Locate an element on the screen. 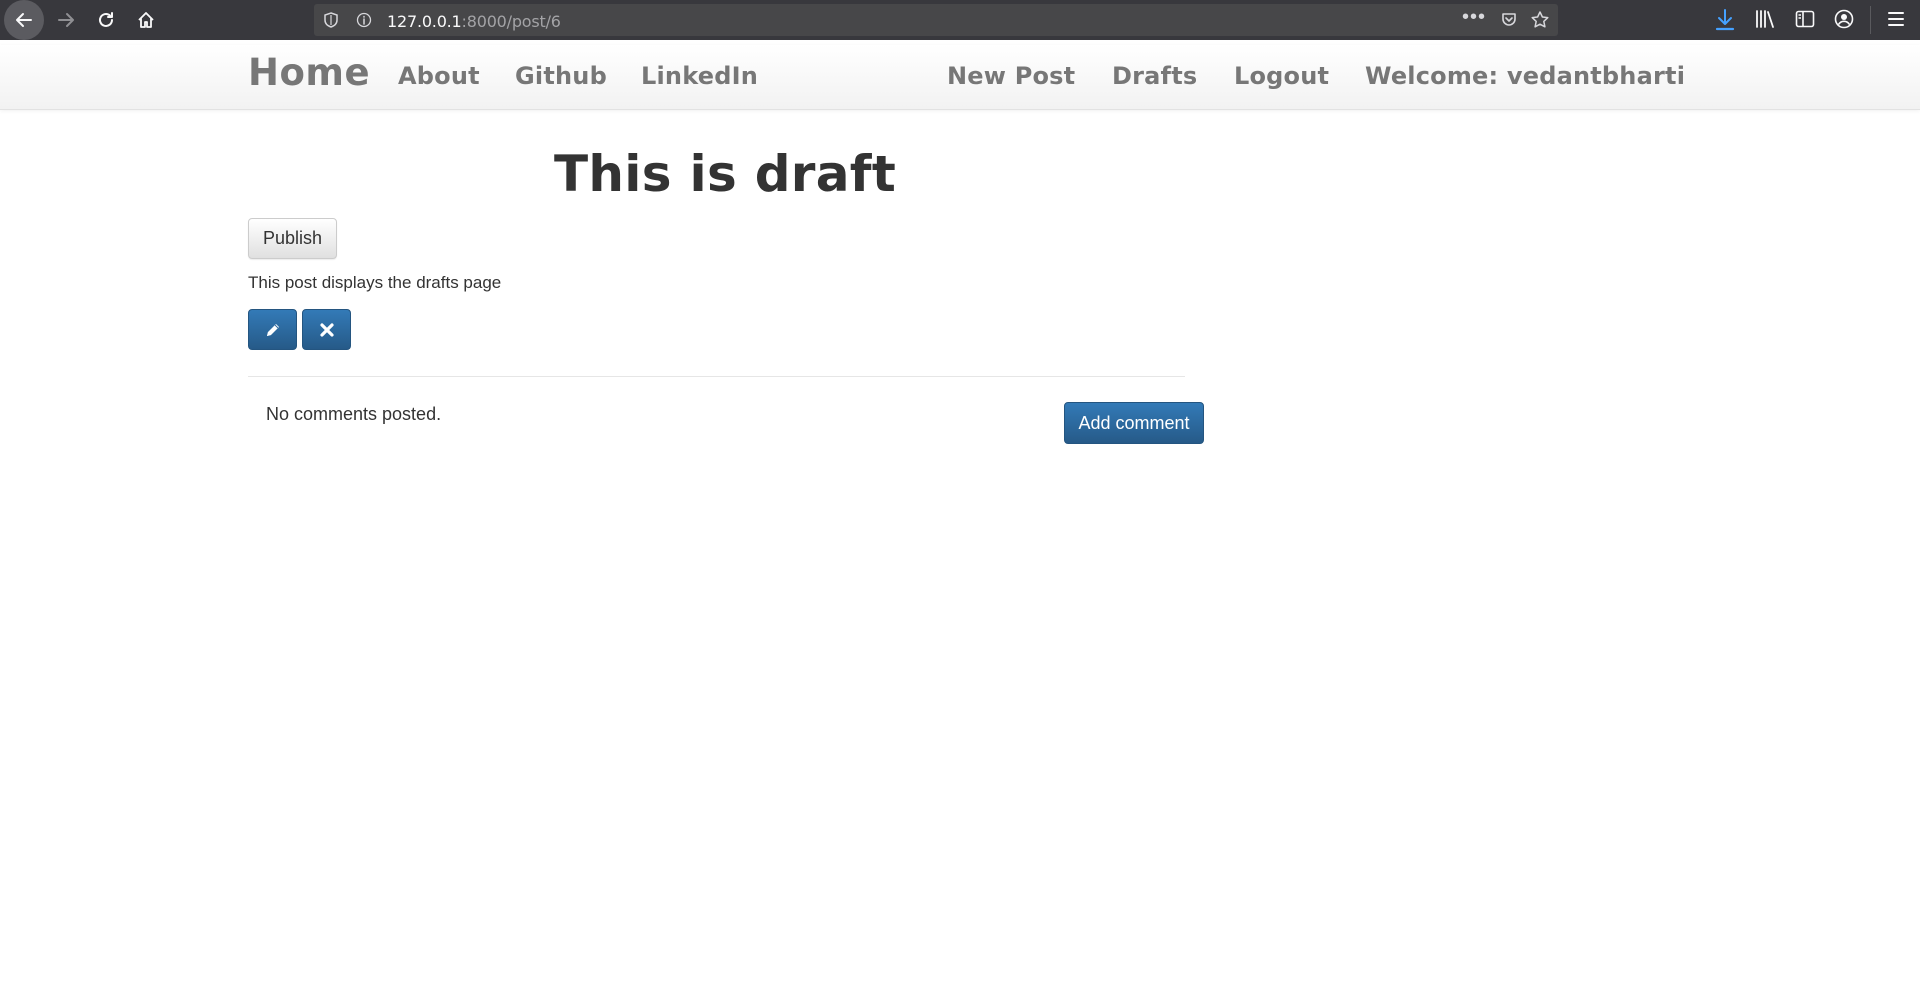 The image size is (1920, 981). nav-linkedin-link: LinkedIn is located at coordinates (699, 76).